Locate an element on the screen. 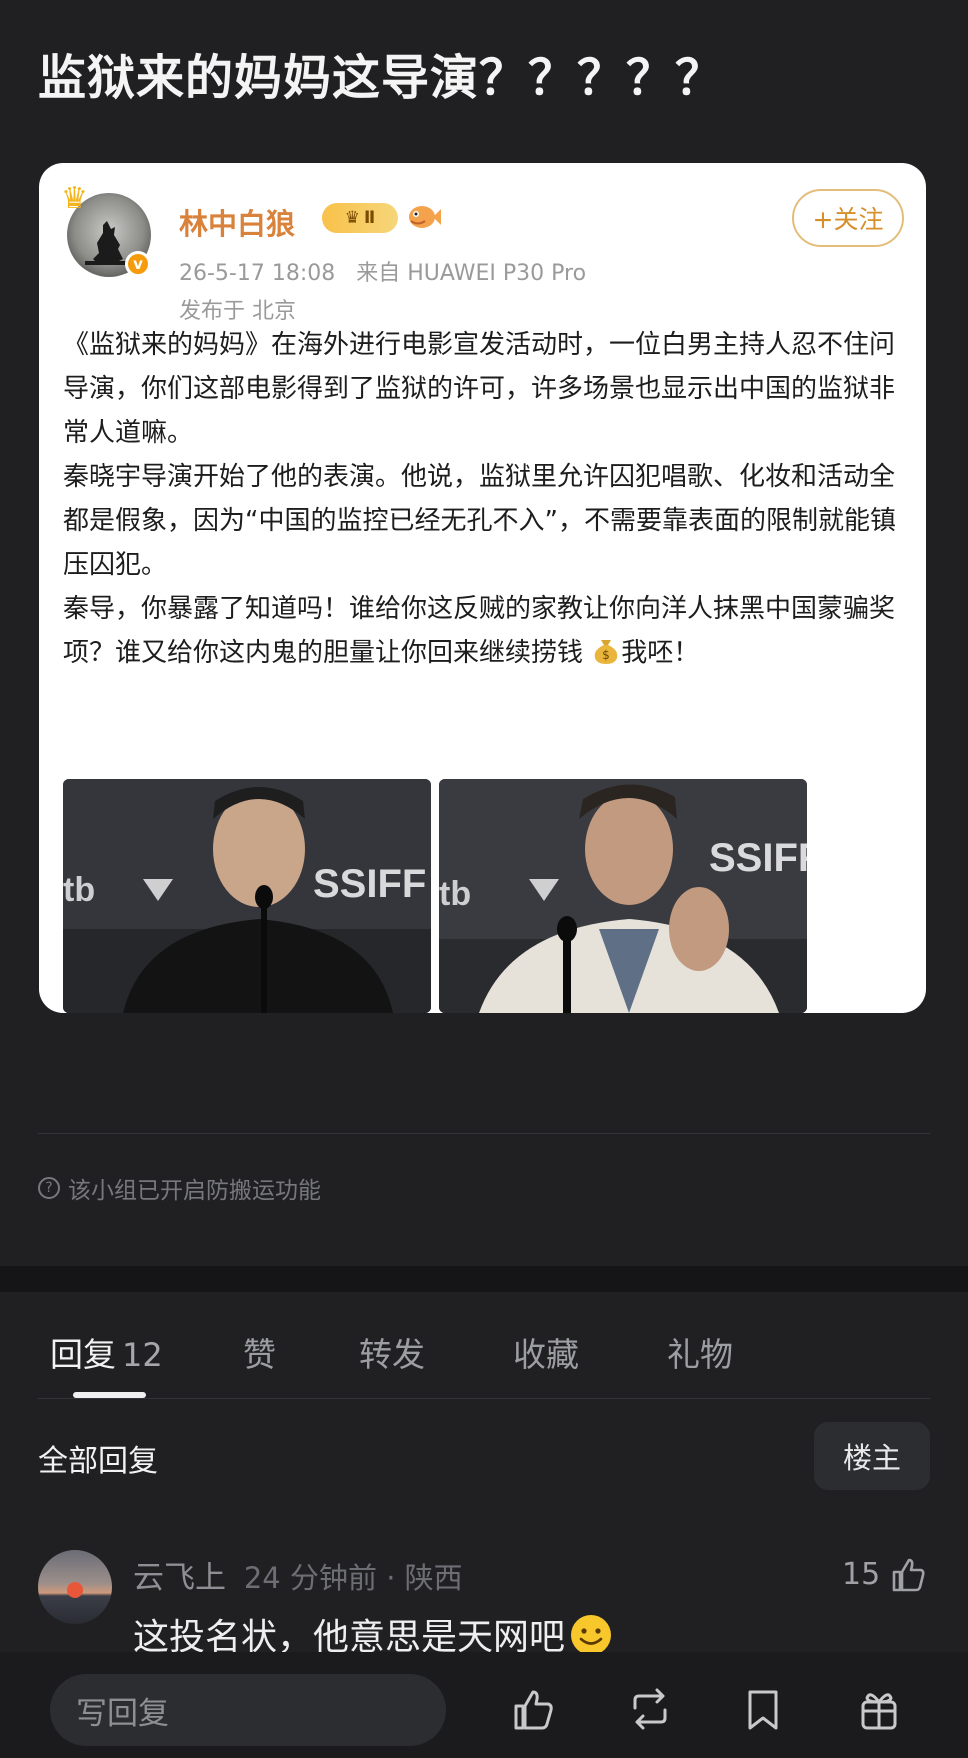  smile-emoji-icon is located at coordinates (591, 1635).